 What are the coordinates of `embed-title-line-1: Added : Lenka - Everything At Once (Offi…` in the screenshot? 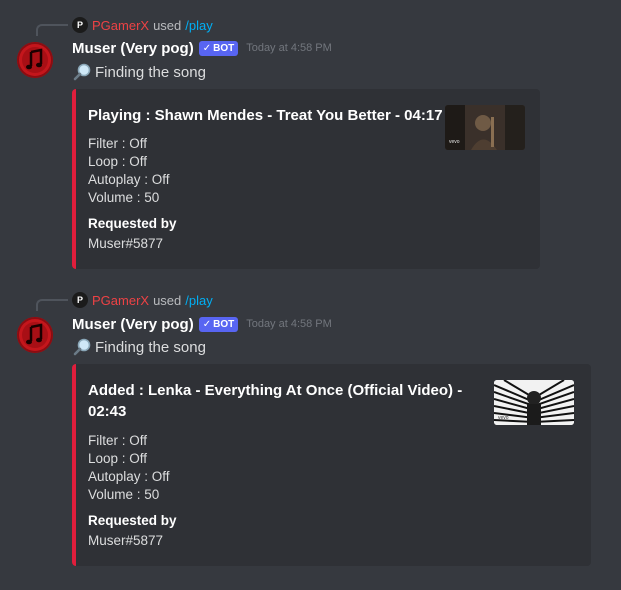 It's located at (275, 390).